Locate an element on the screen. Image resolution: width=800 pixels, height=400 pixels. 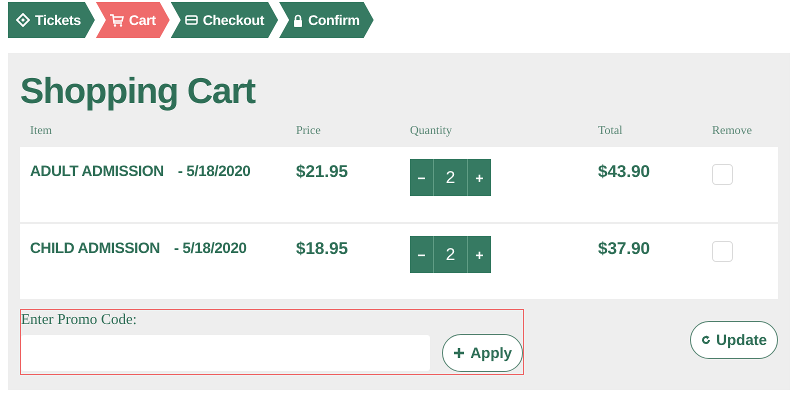
update-button: Update is located at coordinates (734, 340).